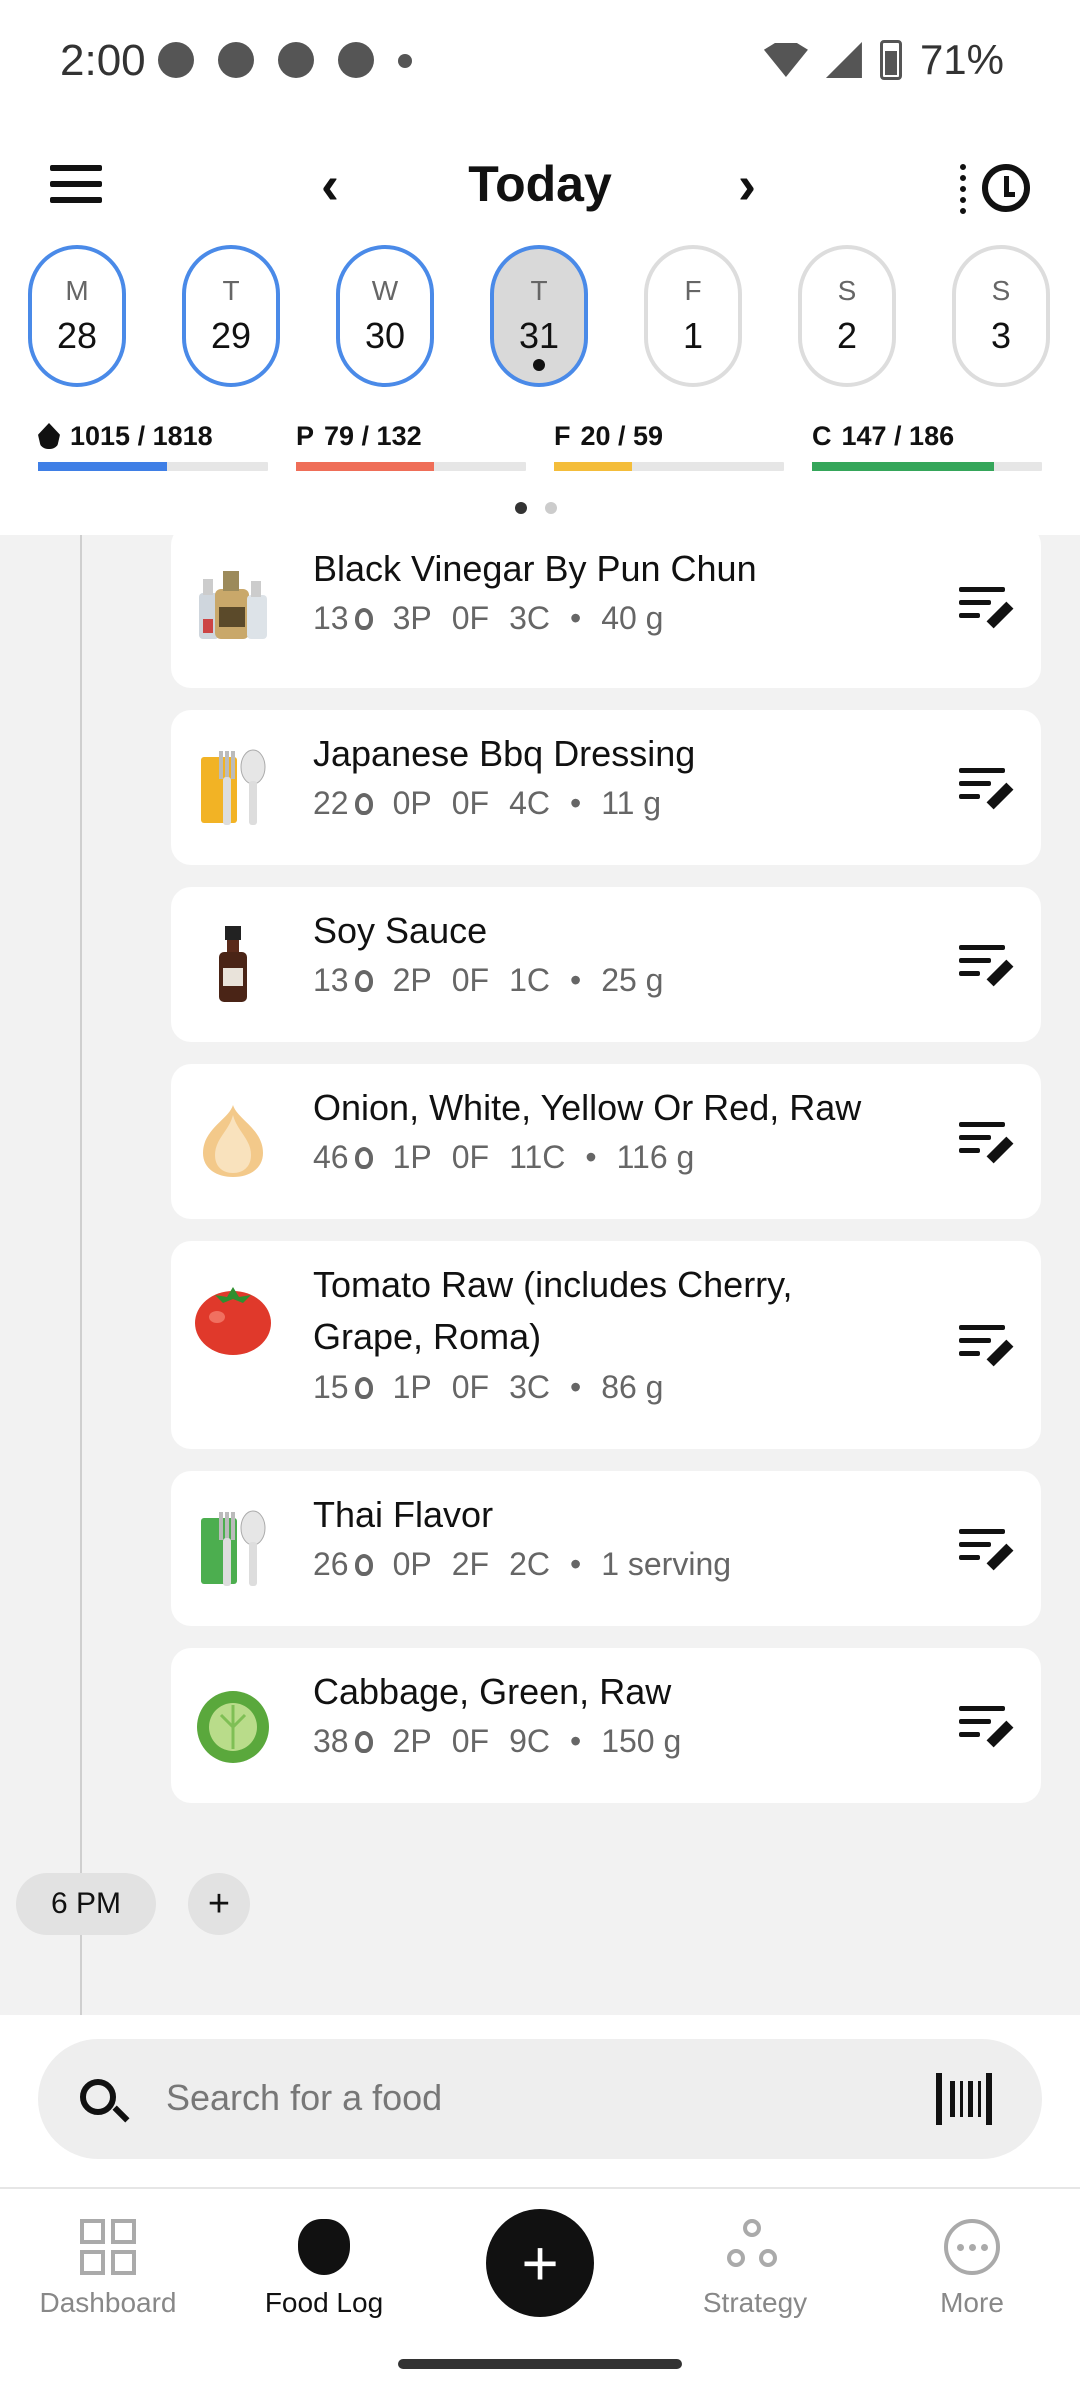 This screenshot has height=2400, width=1080. What do you see at coordinates (755, 2302) in the screenshot?
I see `nav-label: Strategy` at bounding box center [755, 2302].